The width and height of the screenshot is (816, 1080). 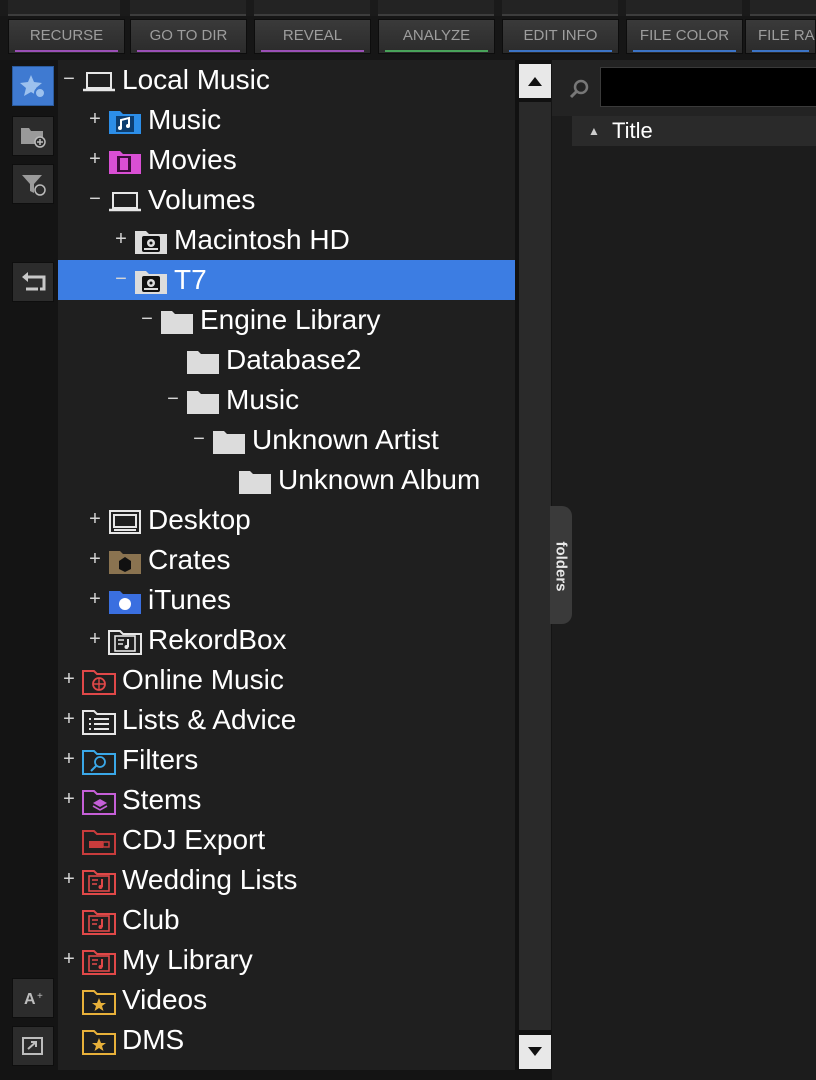 I want to click on tree-item-label: Filters, so click(x=160, y=759).